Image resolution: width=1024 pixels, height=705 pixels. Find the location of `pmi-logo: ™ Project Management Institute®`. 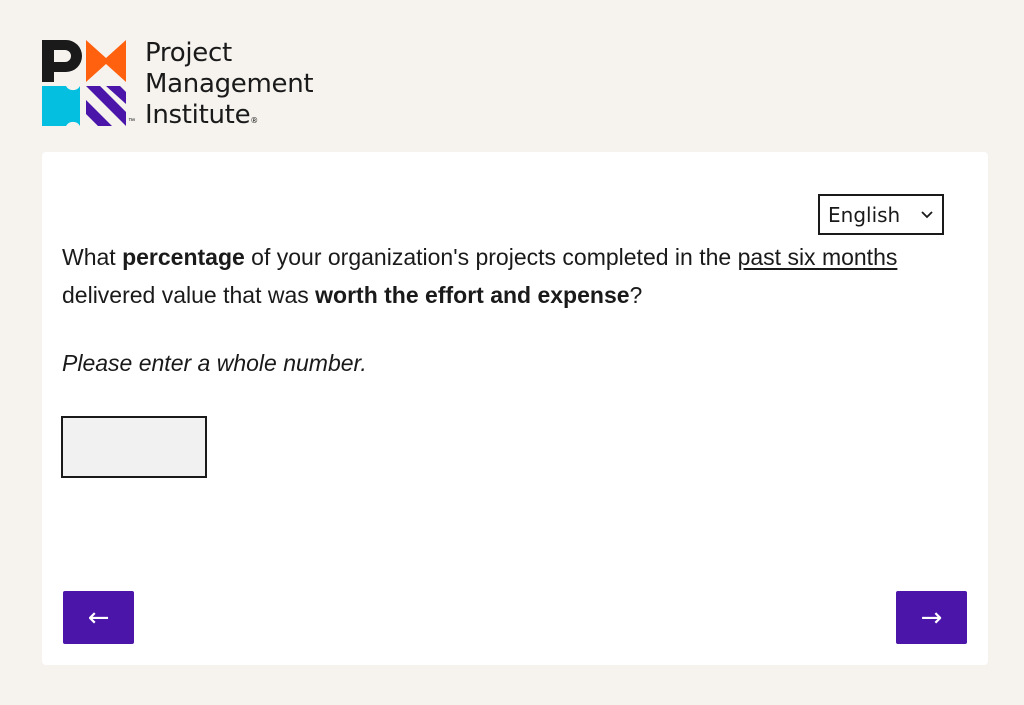

pmi-logo: ™ Project Management Institute® is located at coordinates (190, 84).